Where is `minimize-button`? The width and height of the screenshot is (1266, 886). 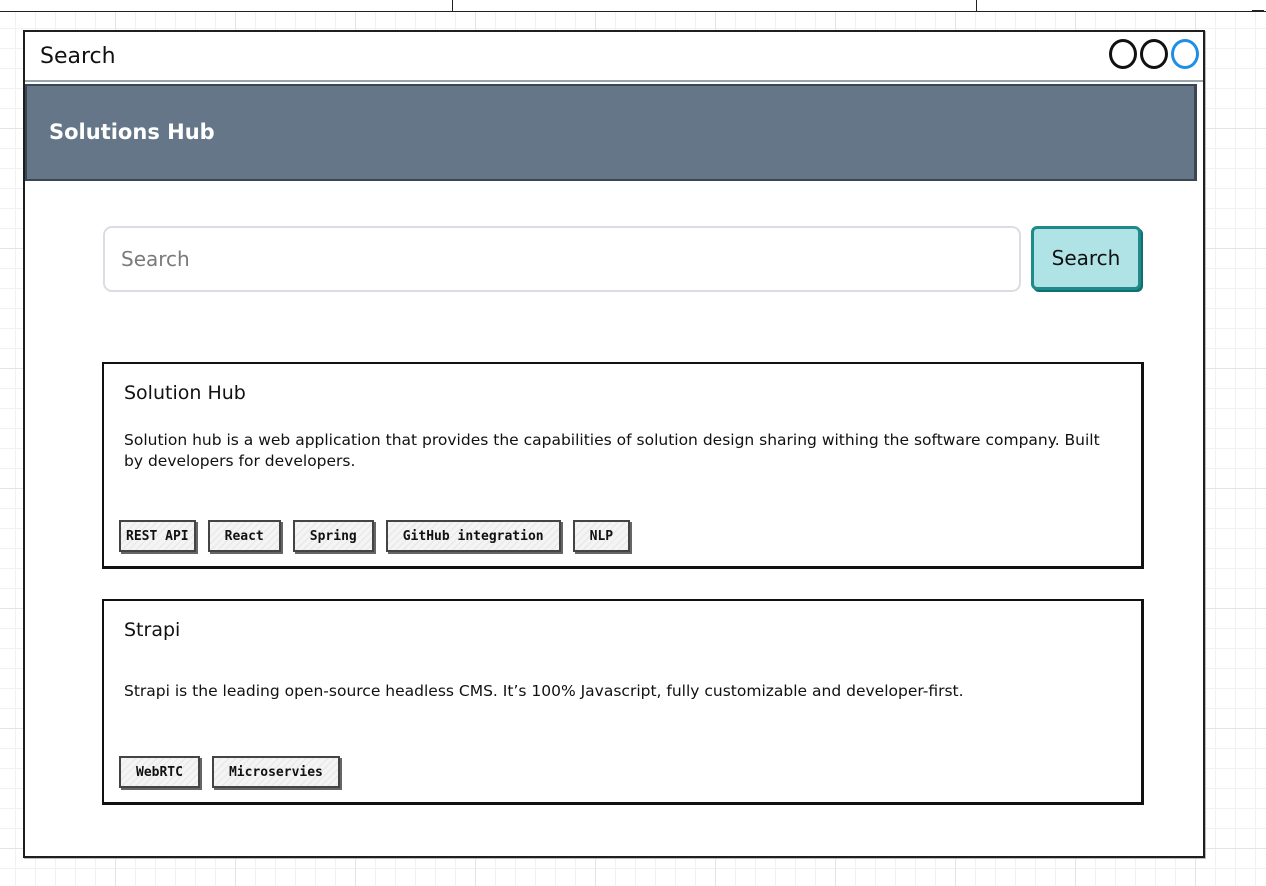
minimize-button is located at coordinates (1123, 54).